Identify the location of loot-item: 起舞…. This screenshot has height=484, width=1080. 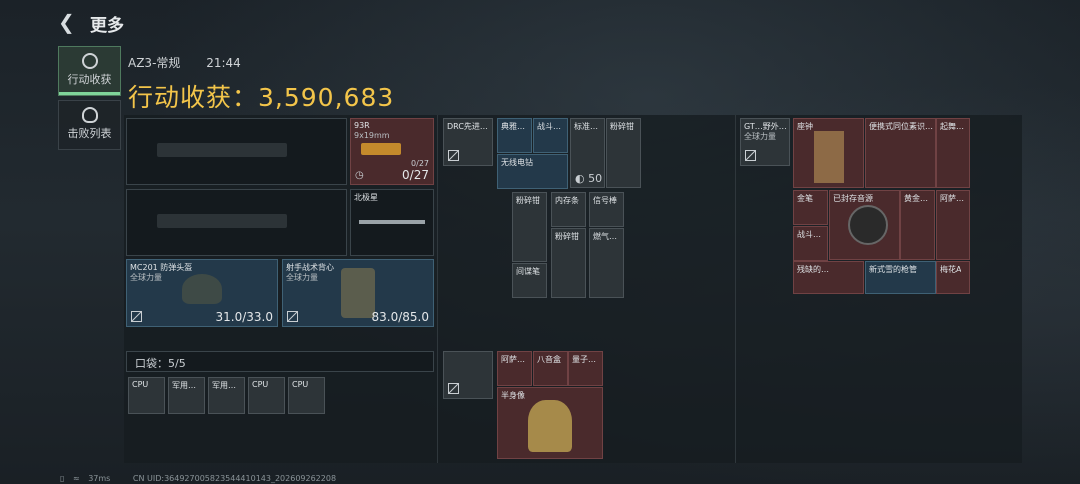
(953, 153).